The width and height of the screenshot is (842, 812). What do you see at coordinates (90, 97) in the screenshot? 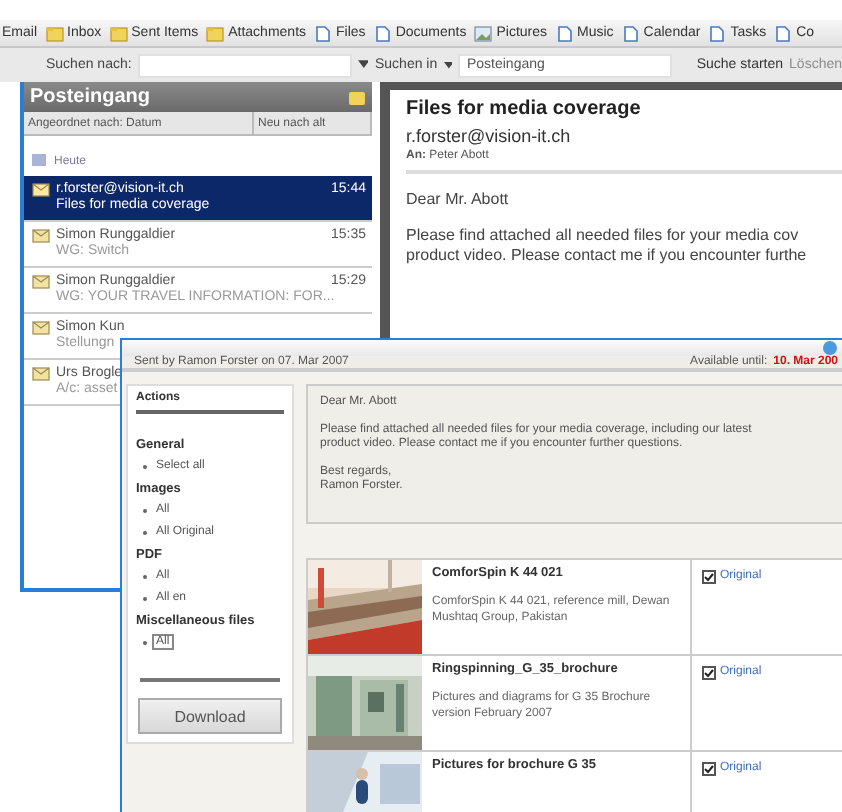
I see `pane-title: Posteingang` at bounding box center [90, 97].